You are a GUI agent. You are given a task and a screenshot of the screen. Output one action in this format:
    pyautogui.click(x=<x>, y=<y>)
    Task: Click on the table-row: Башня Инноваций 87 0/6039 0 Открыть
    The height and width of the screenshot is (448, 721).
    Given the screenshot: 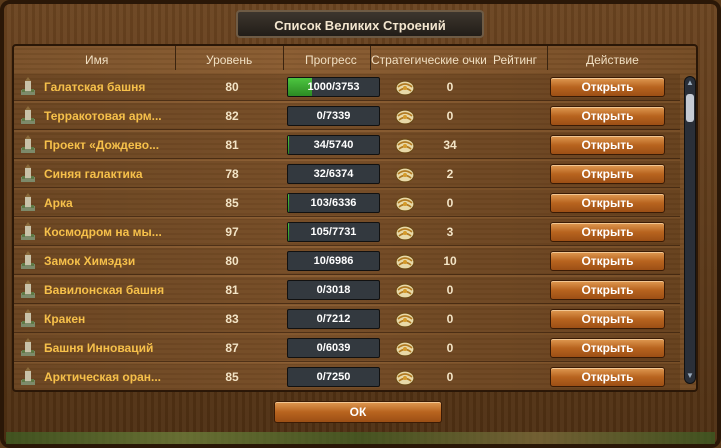 What is the action you would take?
    pyautogui.click(x=347, y=348)
    